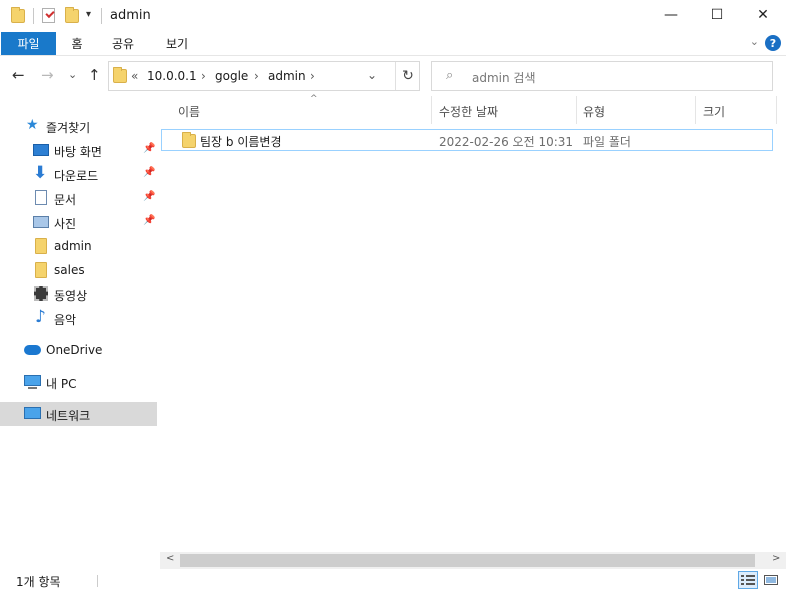  What do you see at coordinates (594, 112) in the screenshot?
I see `column-header-label: 유형` at bounding box center [594, 112].